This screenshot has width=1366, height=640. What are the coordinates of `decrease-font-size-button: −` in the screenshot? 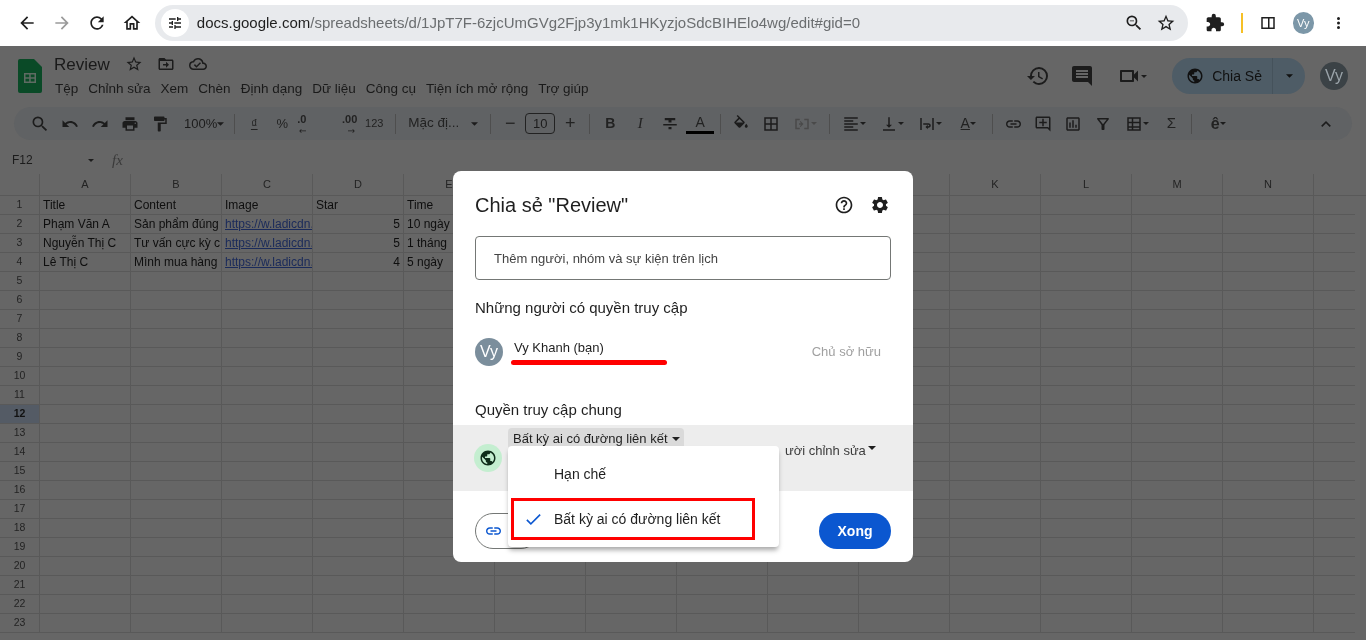 It's located at (510, 123).